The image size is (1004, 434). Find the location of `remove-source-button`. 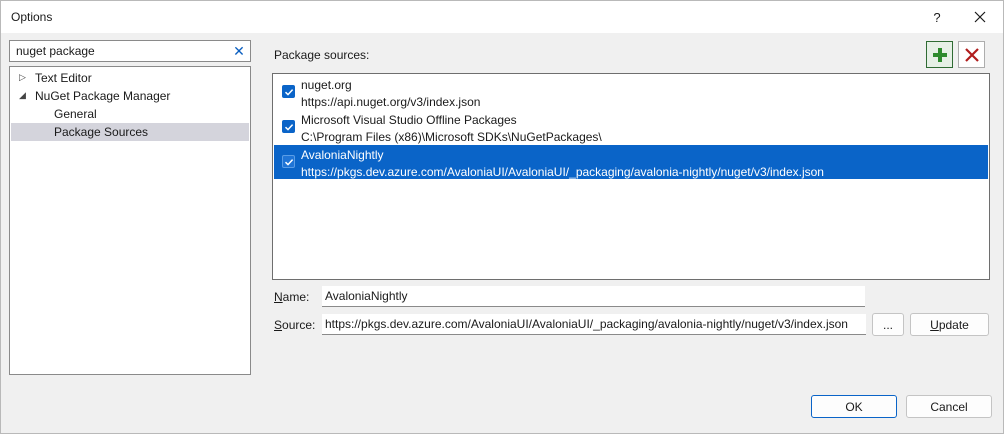

remove-source-button is located at coordinates (971, 54).